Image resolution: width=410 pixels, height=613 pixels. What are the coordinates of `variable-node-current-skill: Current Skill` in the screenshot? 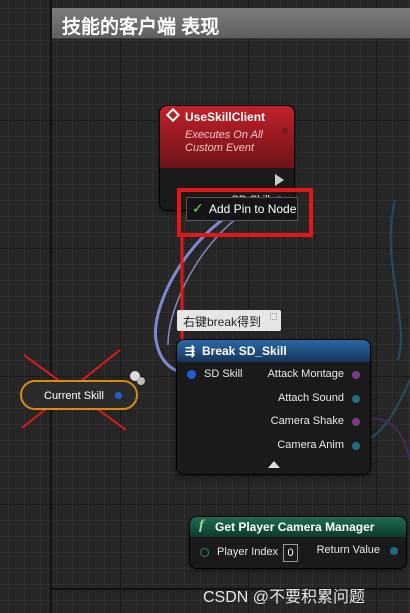 It's located at (79, 395).